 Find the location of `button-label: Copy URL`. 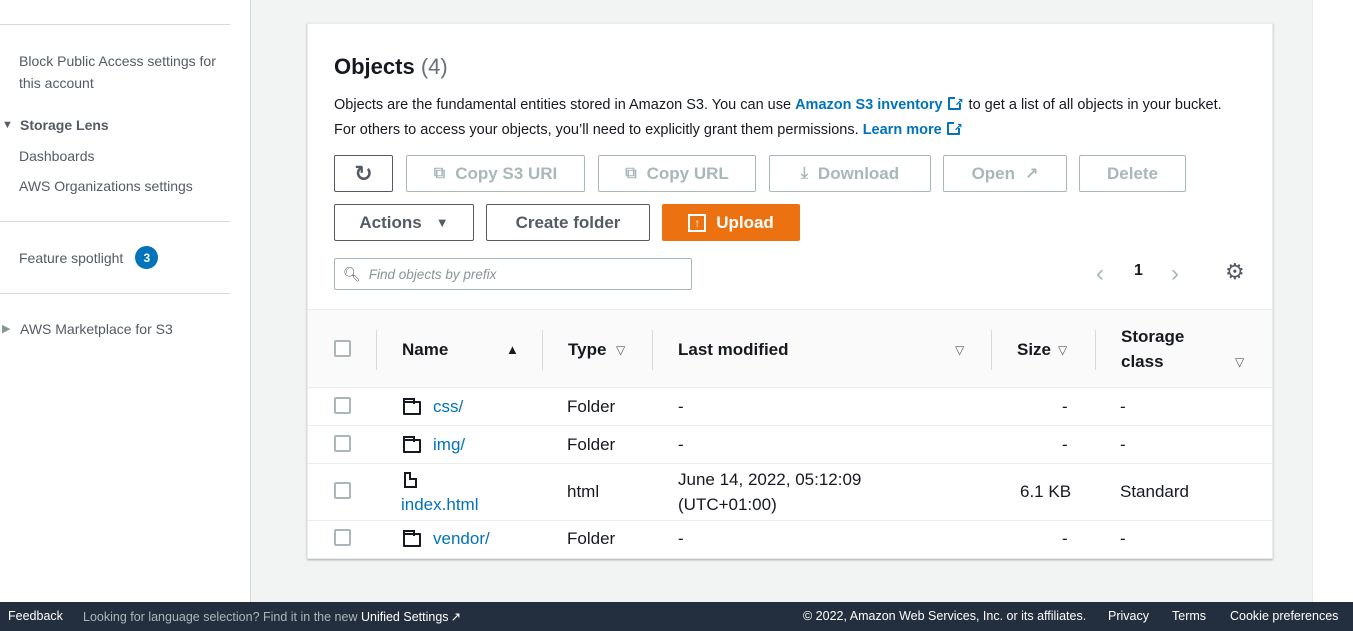

button-label: Copy URL is located at coordinates (687, 173).